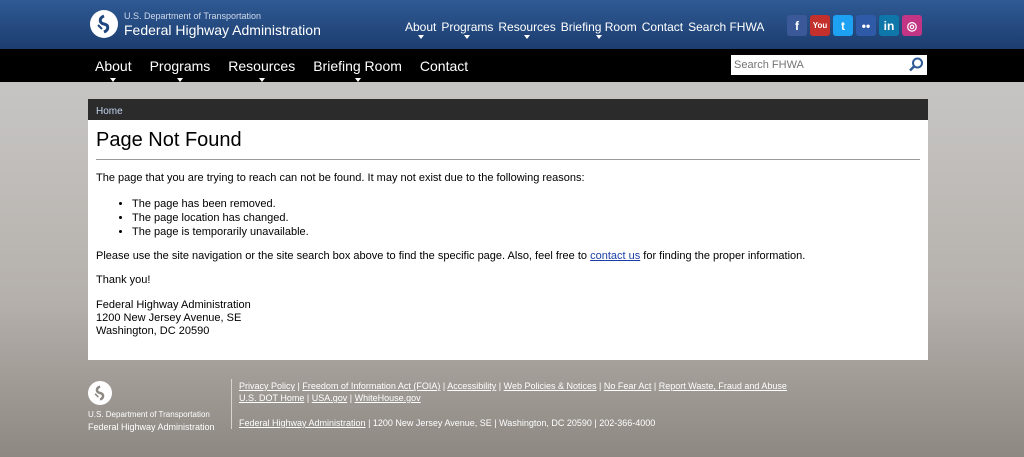 This screenshot has width=1024, height=457. I want to click on twitter-icon: t, so click(843, 25).